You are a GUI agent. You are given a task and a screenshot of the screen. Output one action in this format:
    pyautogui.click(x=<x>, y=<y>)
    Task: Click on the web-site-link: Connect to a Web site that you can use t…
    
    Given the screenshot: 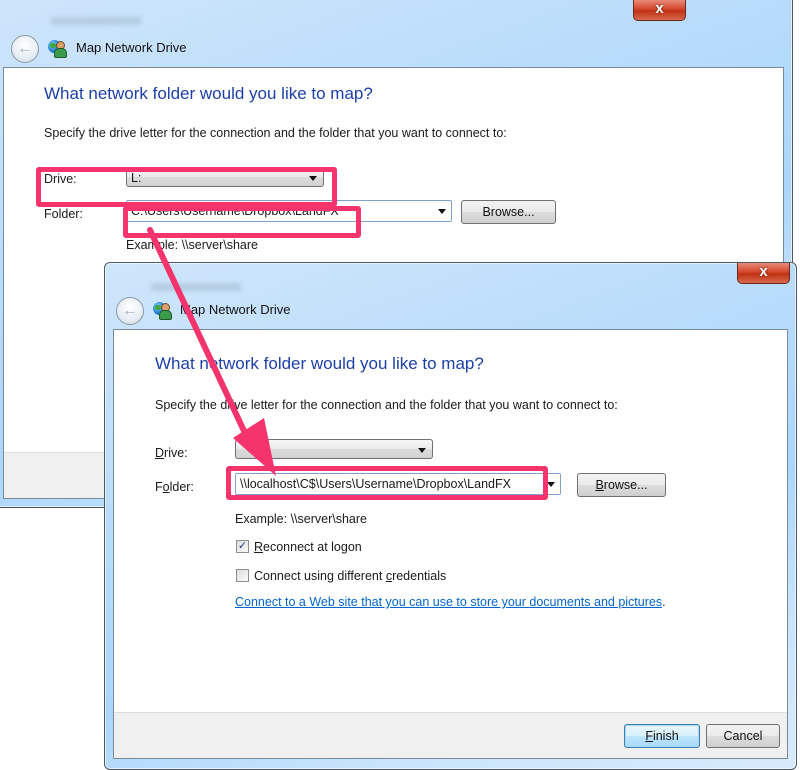 What is the action you would take?
    pyautogui.click(x=448, y=602)
    